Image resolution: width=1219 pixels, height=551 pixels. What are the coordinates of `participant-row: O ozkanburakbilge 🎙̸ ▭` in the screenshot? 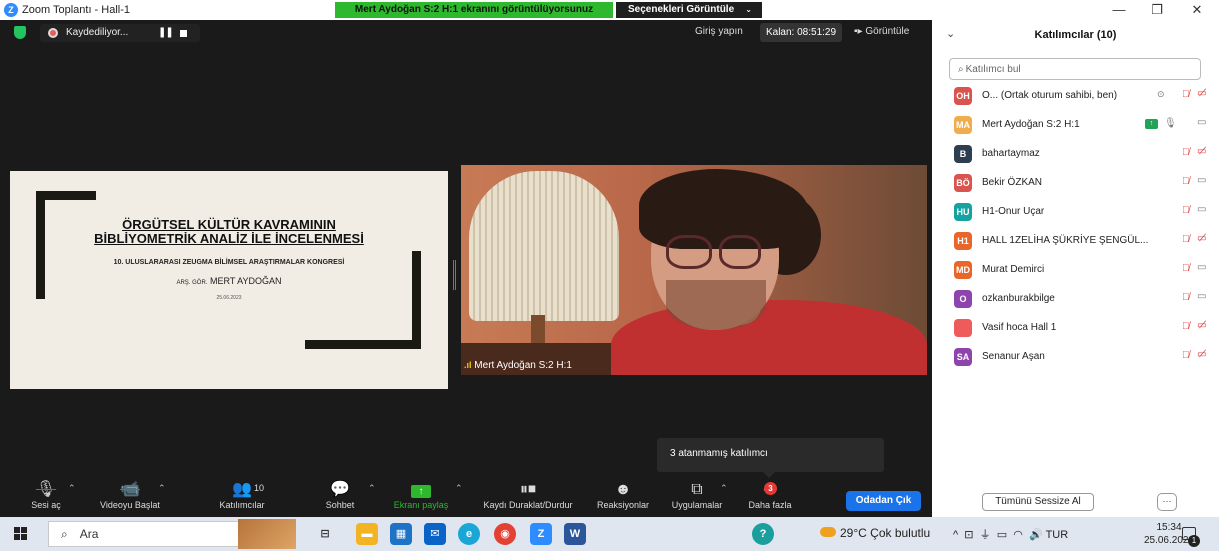 It's located at (1075, 301).